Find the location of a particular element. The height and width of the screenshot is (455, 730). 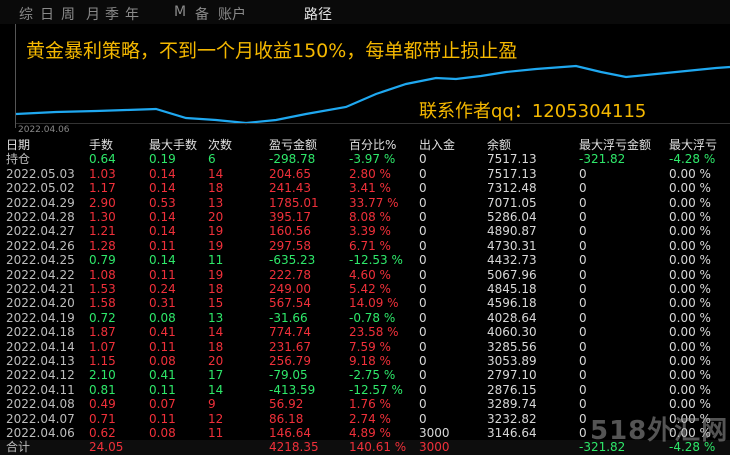

cell-count: 6 is located at coordinates (212, 159).